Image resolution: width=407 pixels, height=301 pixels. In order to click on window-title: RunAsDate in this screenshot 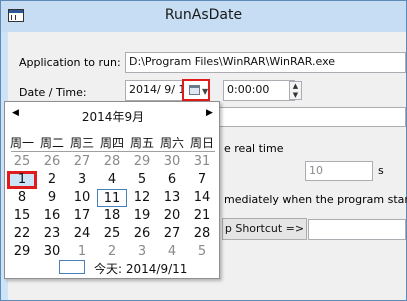, I will do `click(203, 15)`.